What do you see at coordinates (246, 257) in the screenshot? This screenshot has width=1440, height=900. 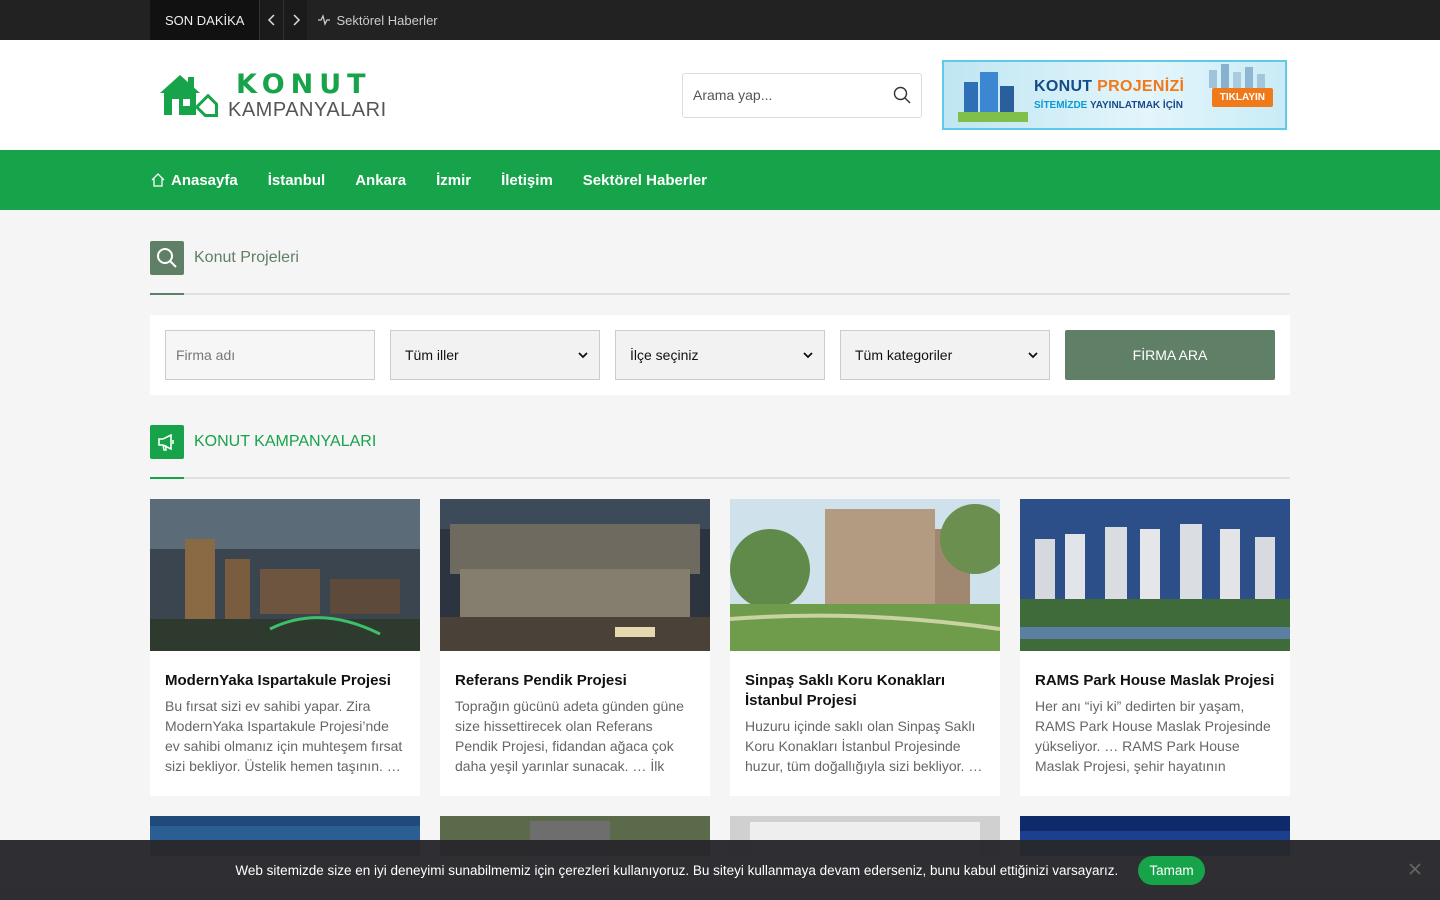 I see `section-title: Konut Projeleri` at bounding box center [246, 257].